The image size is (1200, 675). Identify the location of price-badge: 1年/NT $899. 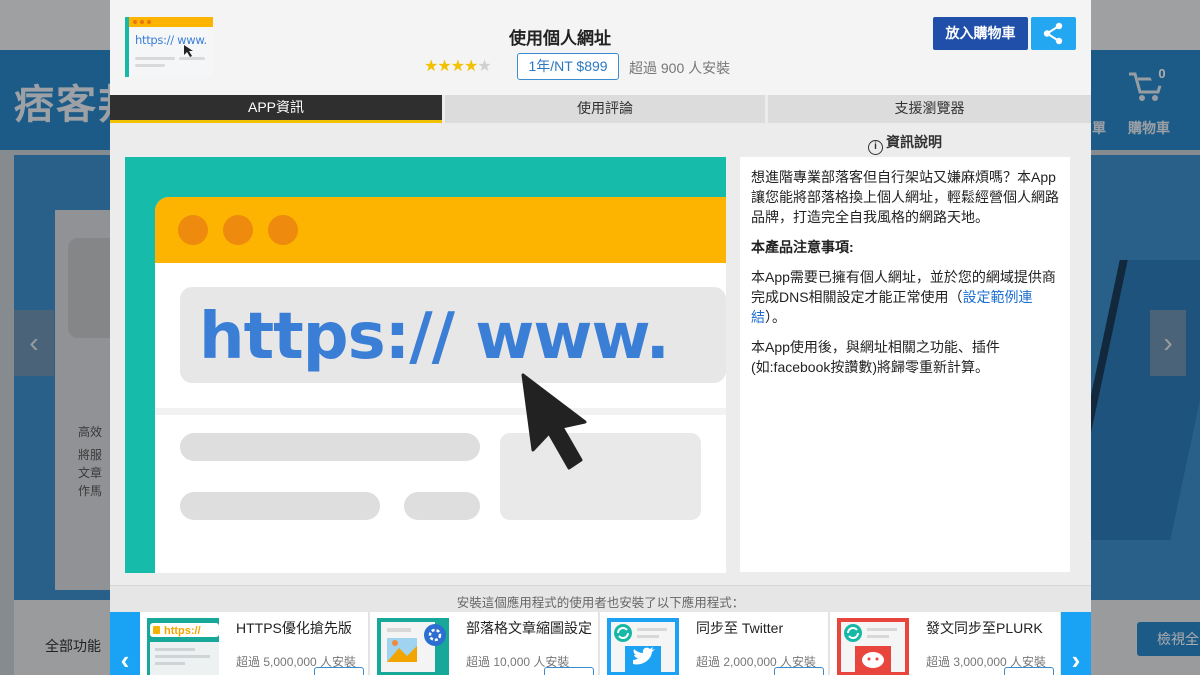
(568, 66).